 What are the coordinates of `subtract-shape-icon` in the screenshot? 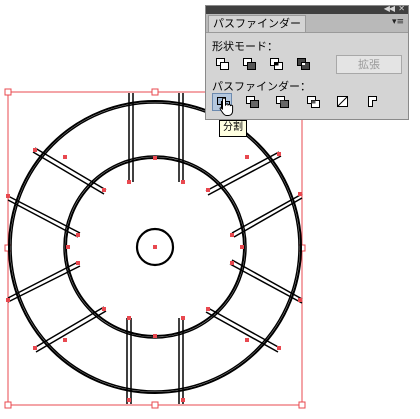 It's located at (249, 64).